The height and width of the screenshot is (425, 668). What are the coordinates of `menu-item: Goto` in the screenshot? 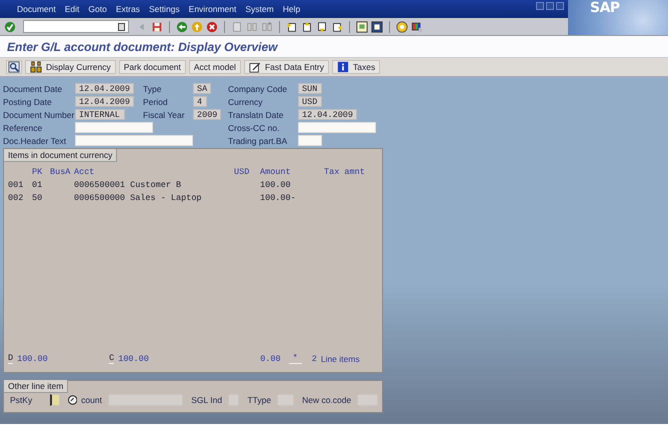 It's located at (98, 9).